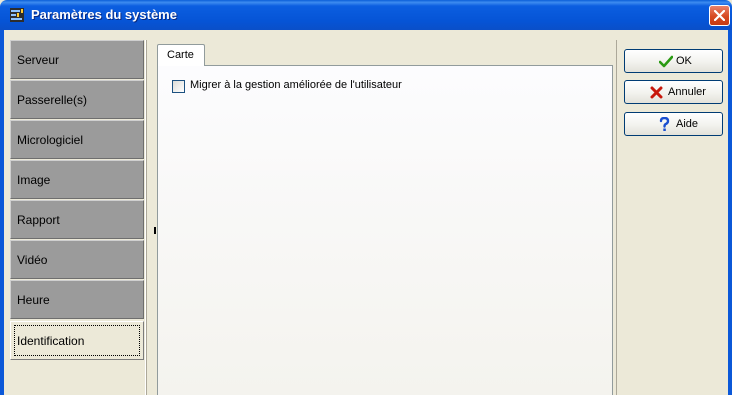  I want to click on nav-item-identification: Identification, so click(77, 340).